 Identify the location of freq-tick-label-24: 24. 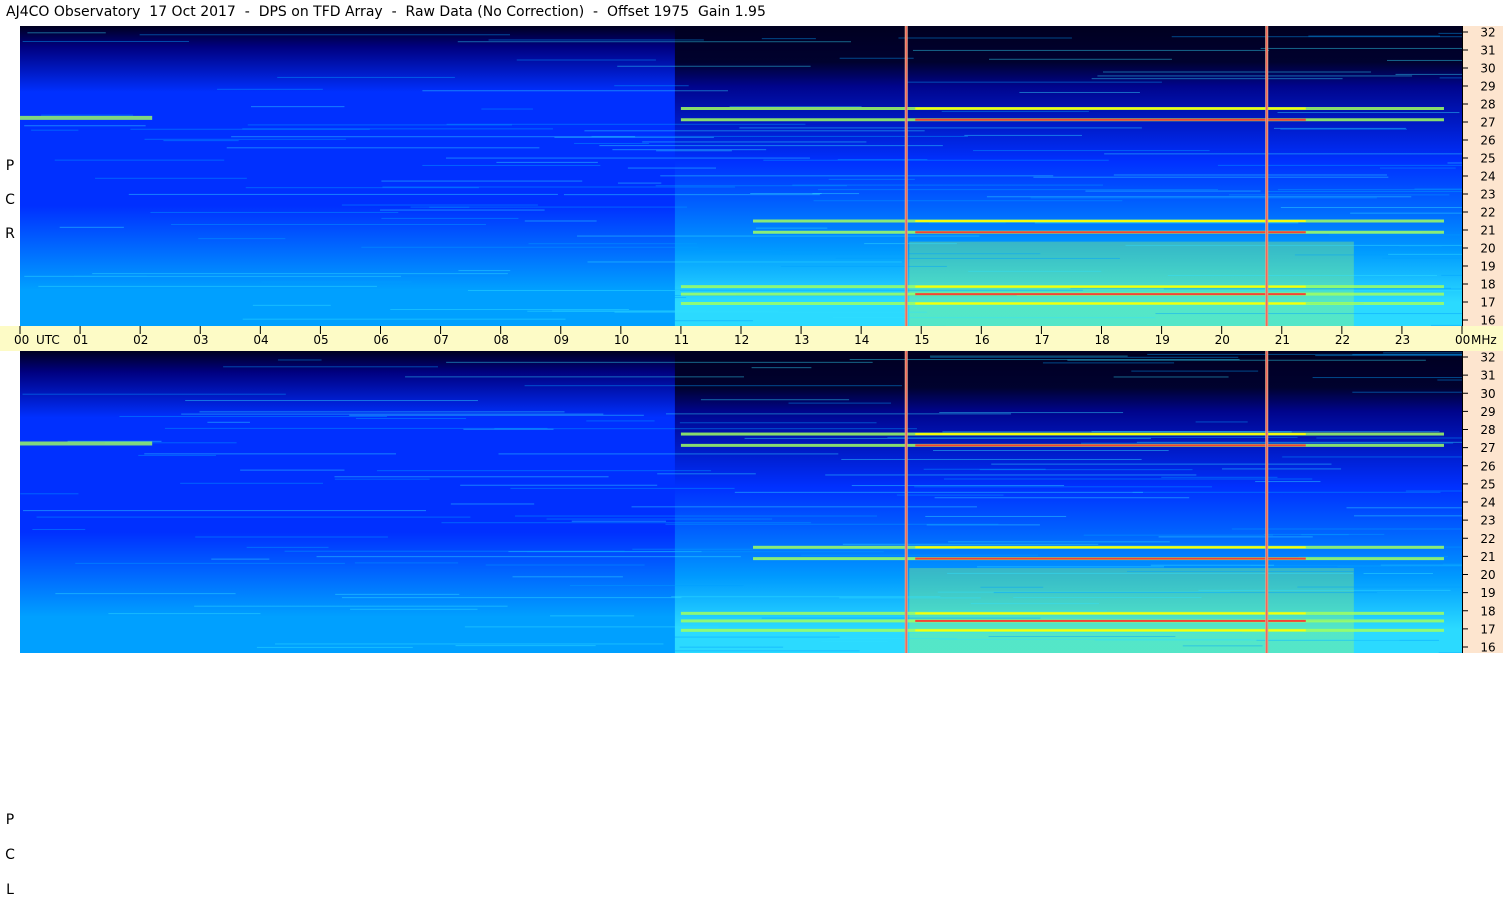
(1487, 503).